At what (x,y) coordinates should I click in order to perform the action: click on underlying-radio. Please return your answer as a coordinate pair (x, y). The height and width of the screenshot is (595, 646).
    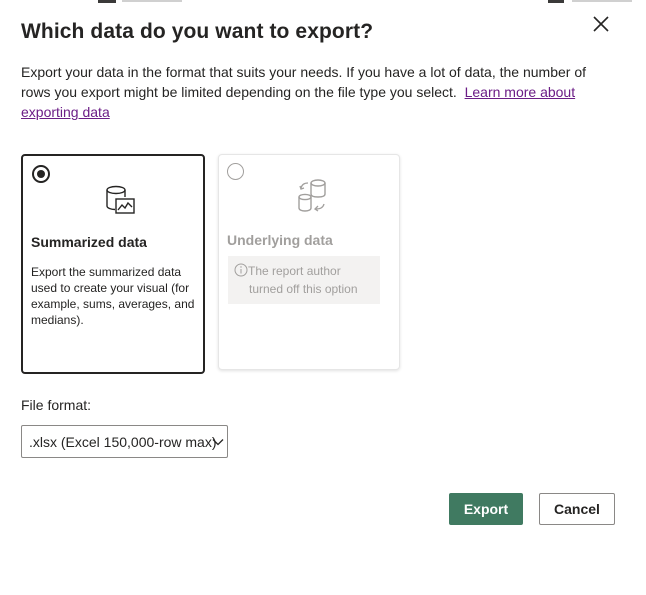
    Looking at the image, I should click on (235, 171).